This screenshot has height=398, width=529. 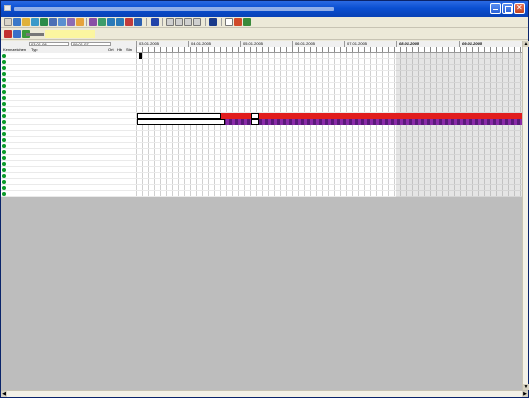 I want to click on scroll-up-icon: ▲, so click(x=526, y=44).